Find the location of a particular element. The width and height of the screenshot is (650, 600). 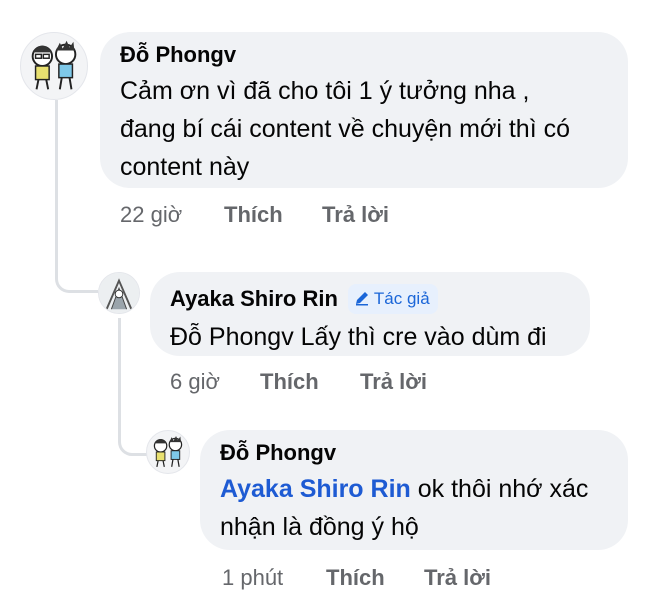

avatar-ayaka-shiro-rin is located at coordinates (119, 293).